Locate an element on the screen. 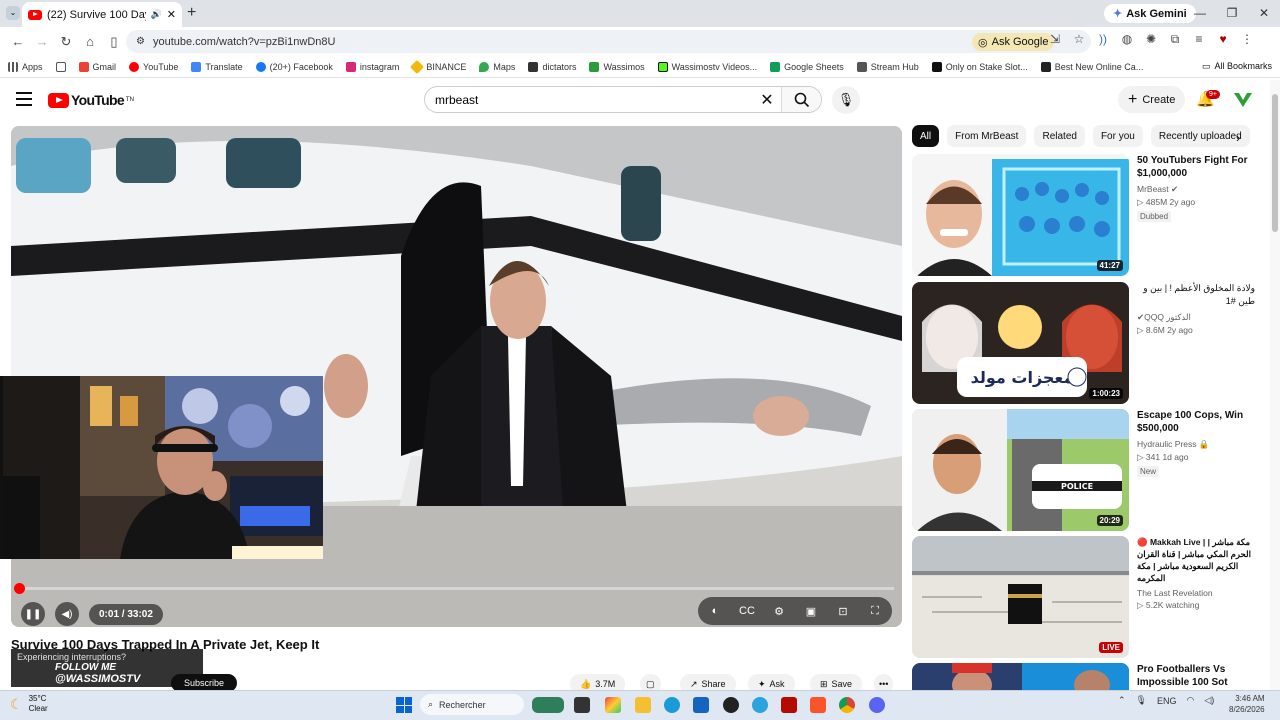  tab-search-icon: ⌄ is located at coordinates (13, 13).